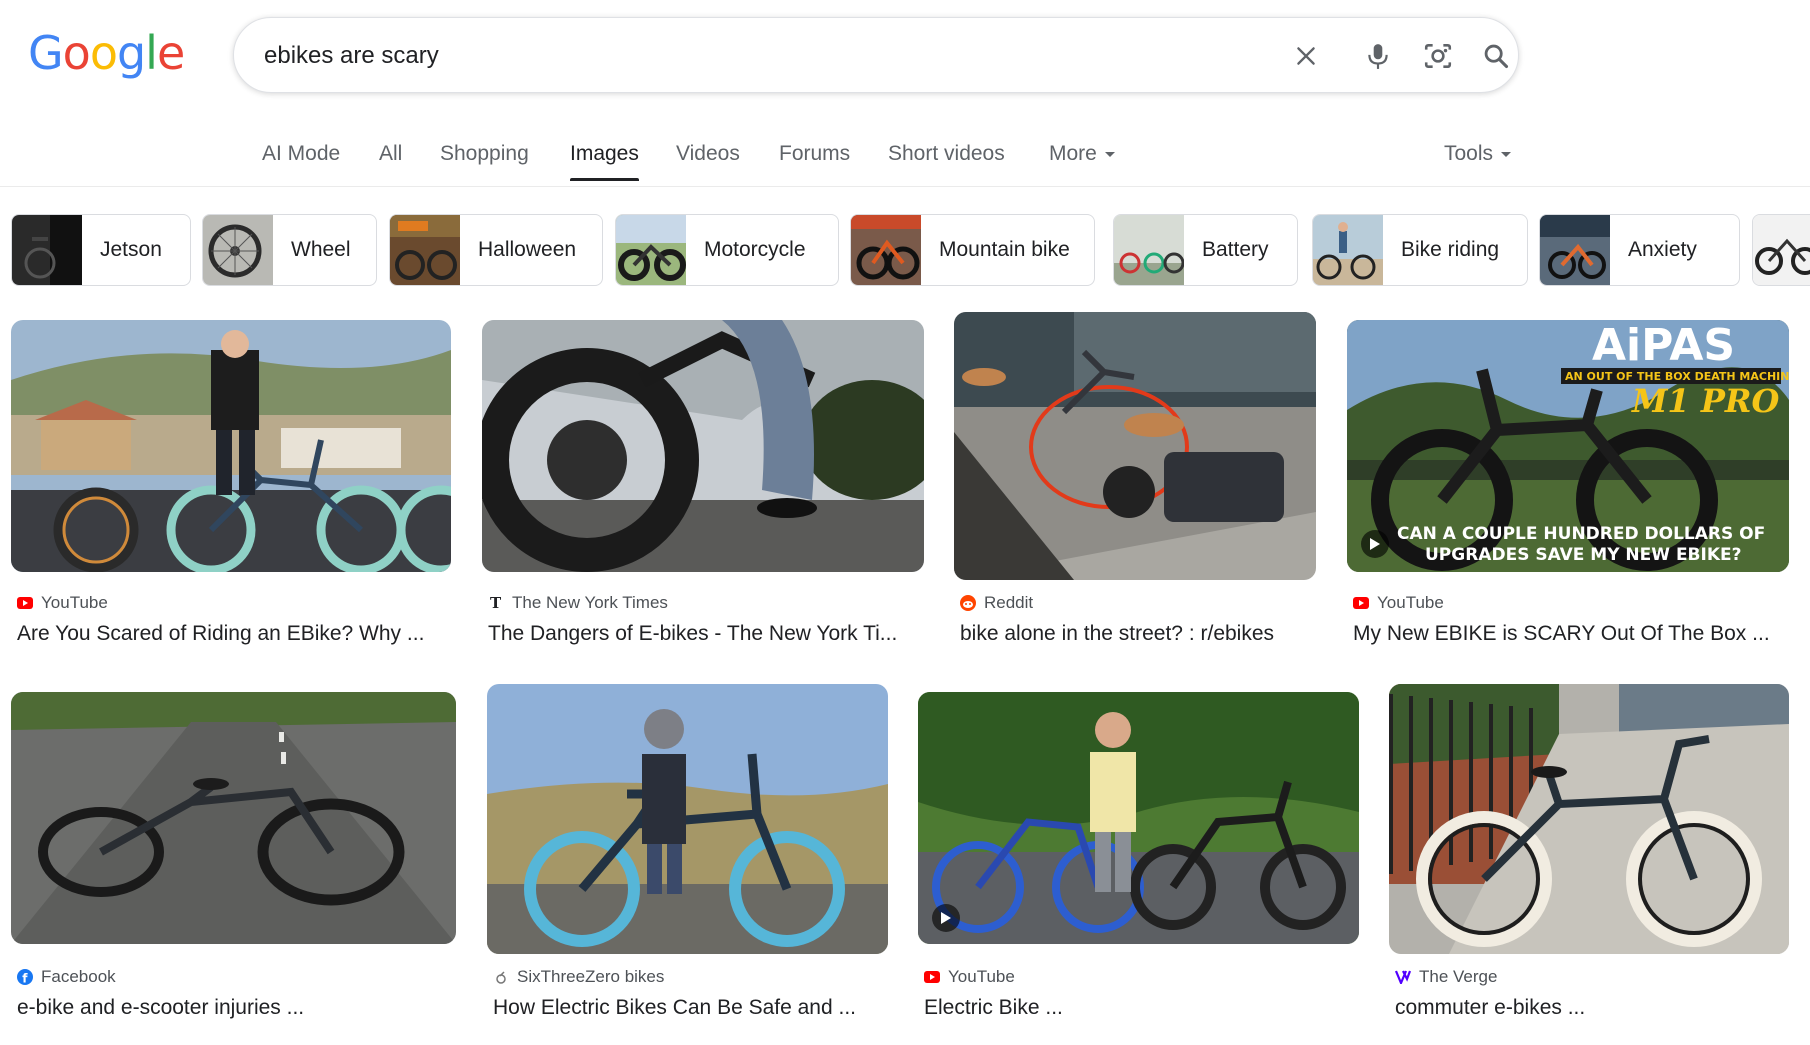 This screenshot has width=1810, height=1045. Describe the element at coordinates (1138, 634) in the screenshot. I see `result-title: bike alone in the street? : r/ebikes` at that location.